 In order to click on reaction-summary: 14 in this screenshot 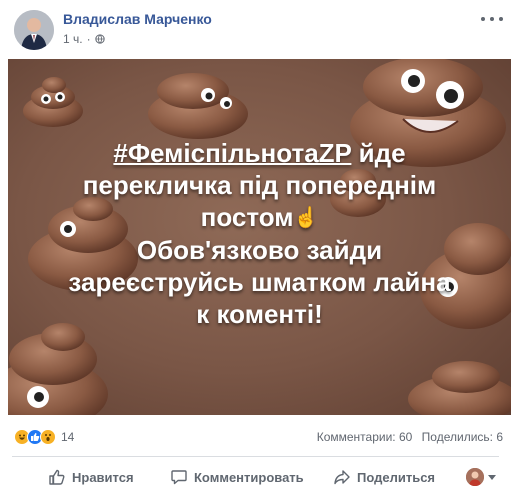, I will do `click(44, 437)`.